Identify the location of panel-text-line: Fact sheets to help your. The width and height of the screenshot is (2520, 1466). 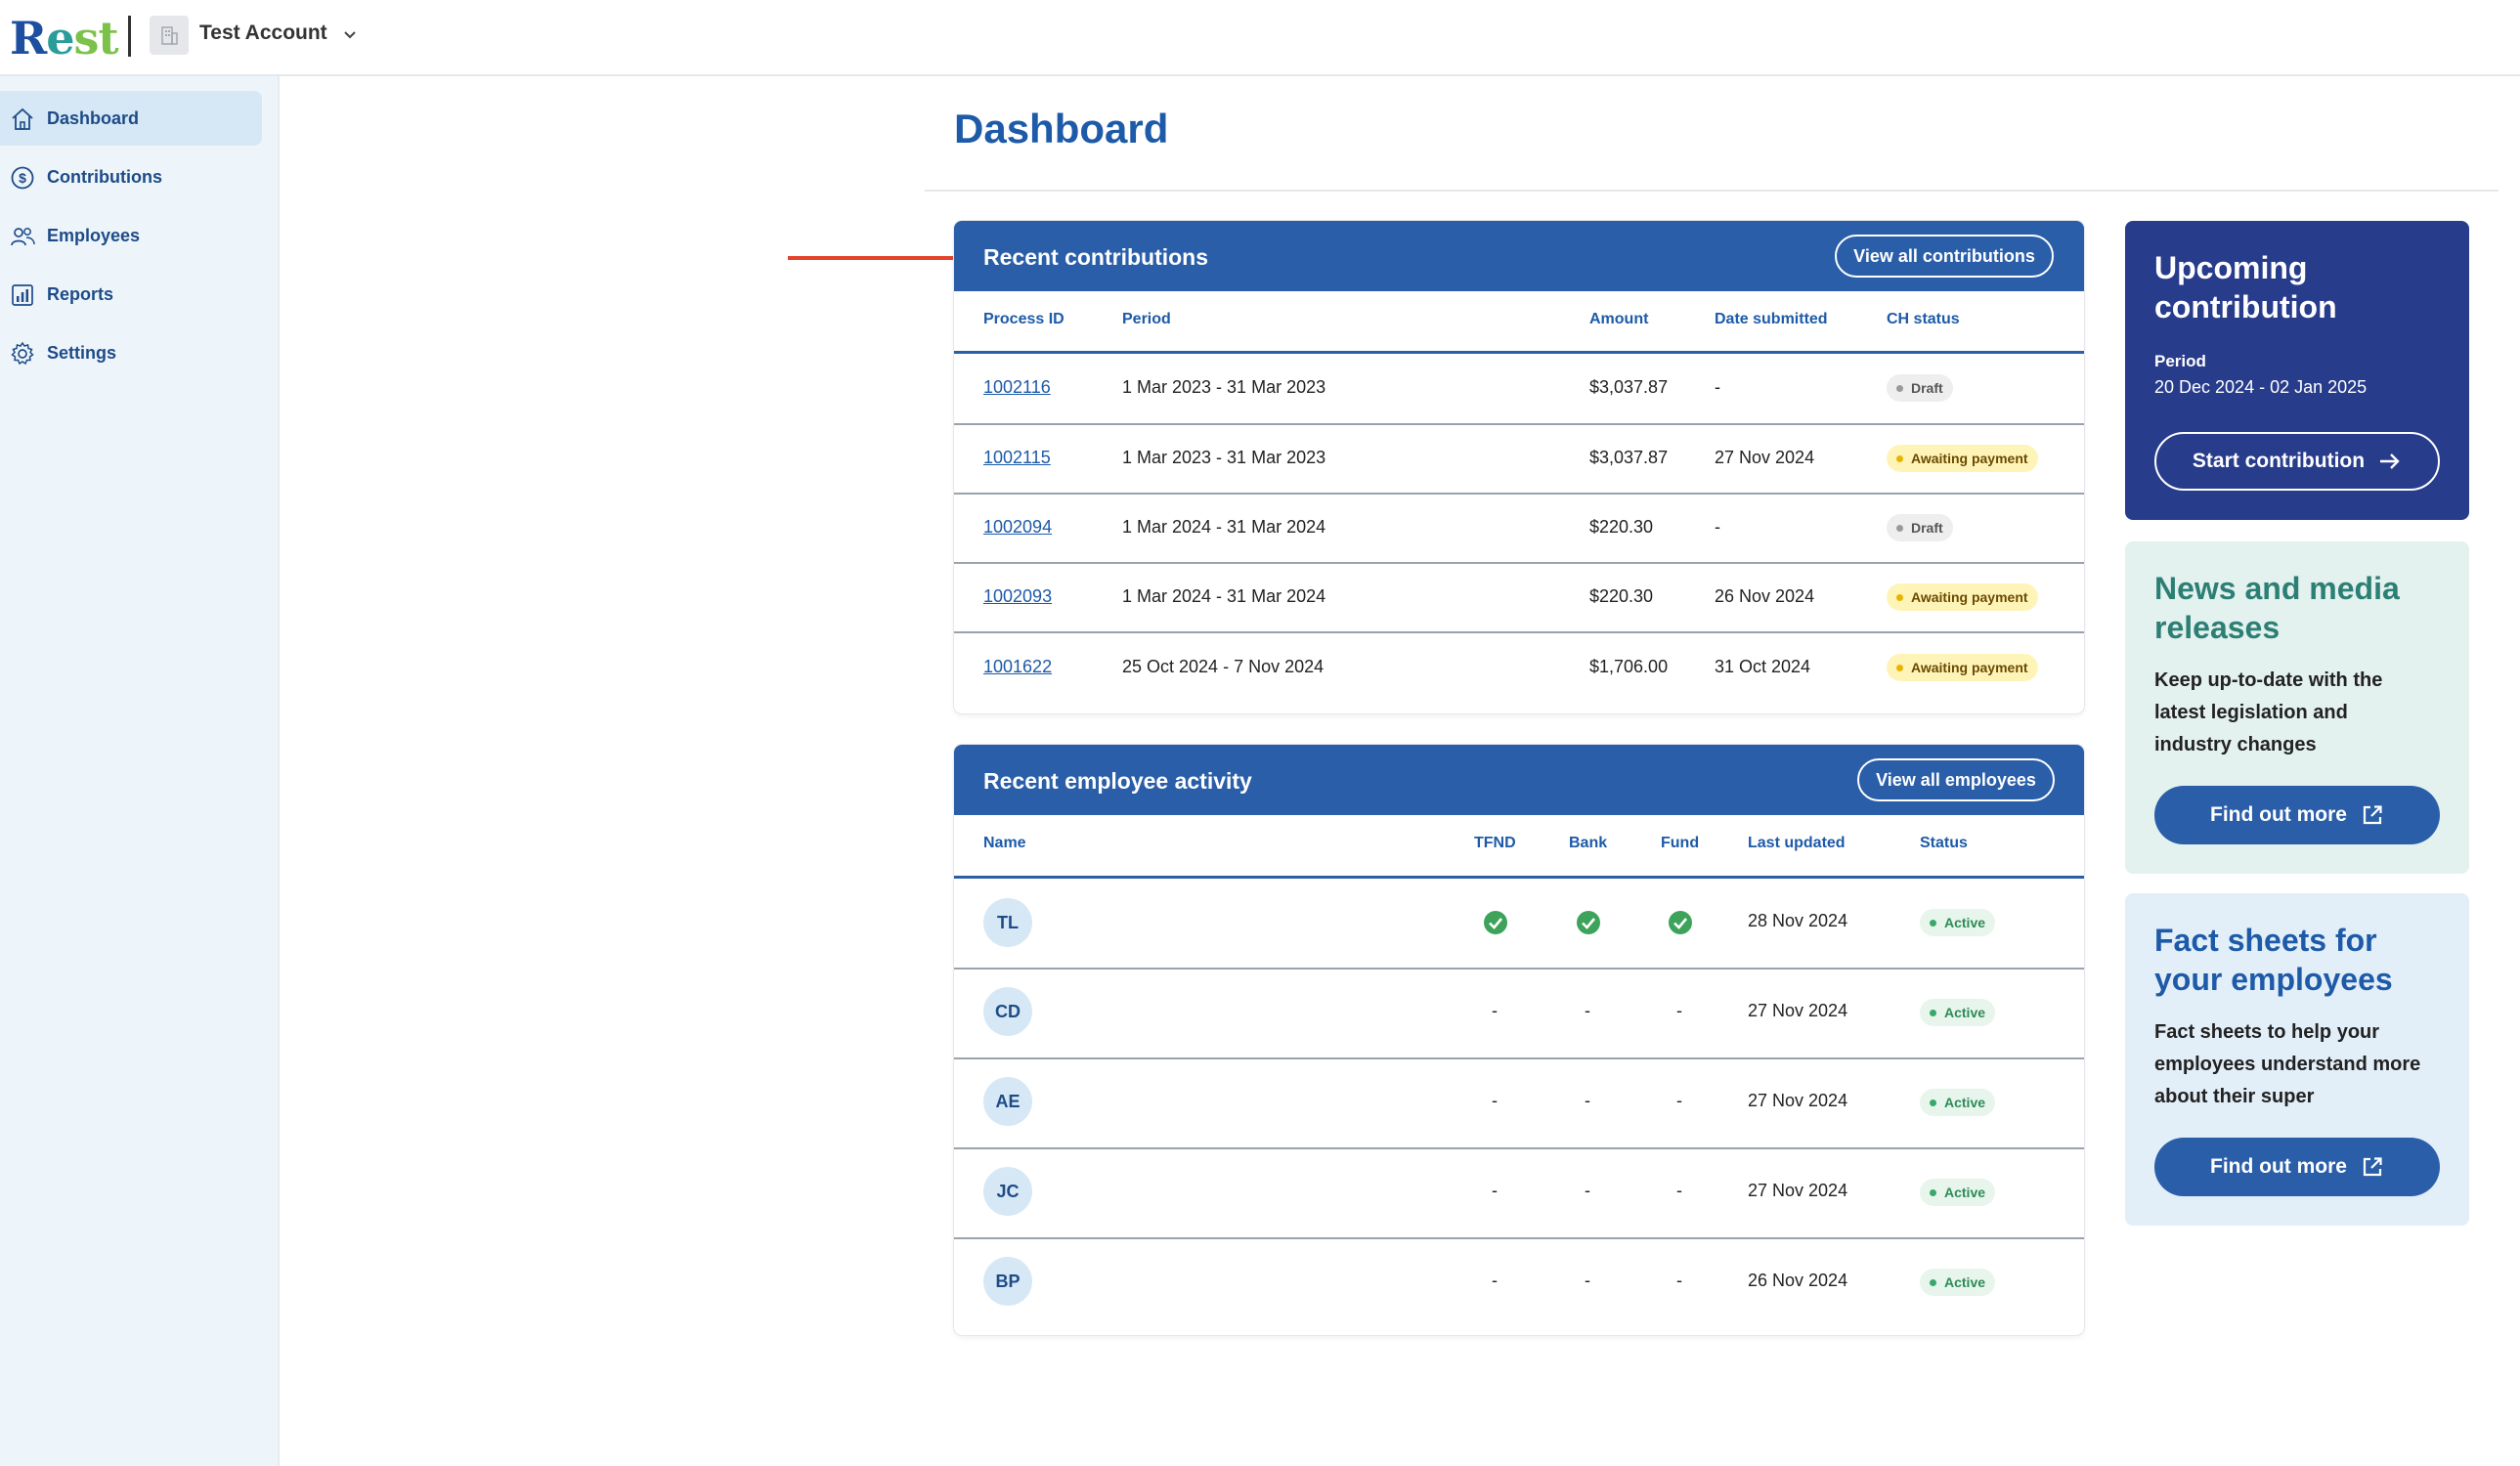
(2267, 1032).